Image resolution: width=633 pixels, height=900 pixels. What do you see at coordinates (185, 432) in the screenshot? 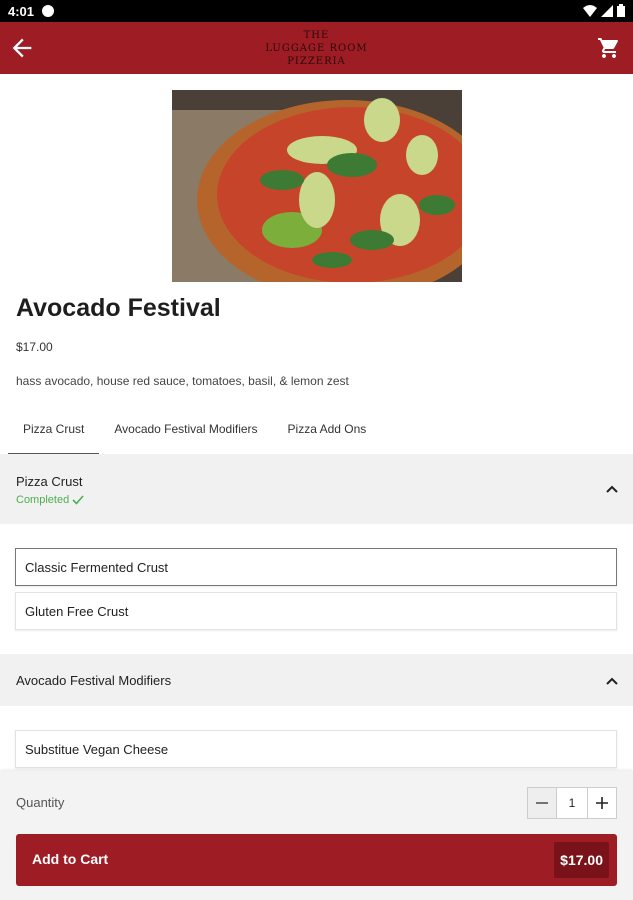
I see `tab-avocado-festival-modifiers: Avocado Festival Modifiers` at bounding box center [185, 432].